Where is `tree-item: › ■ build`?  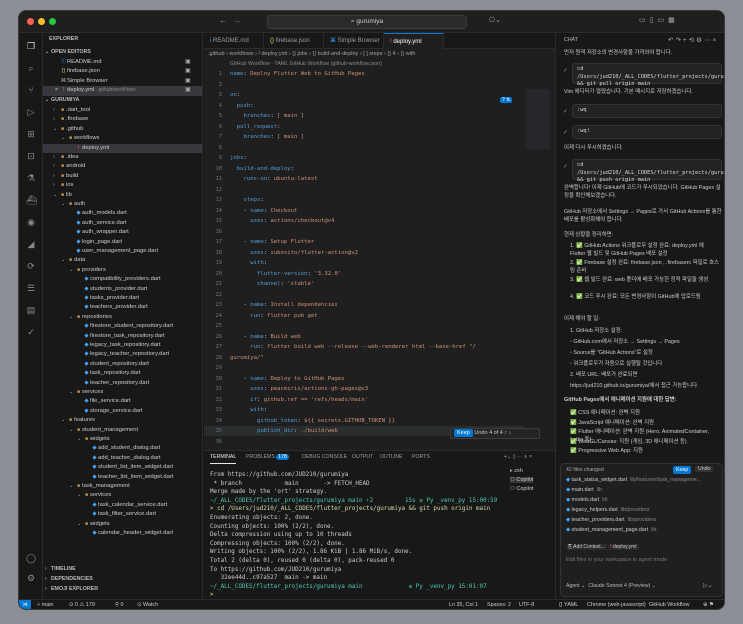 tree-item: › ■ build is located at coordinates (122, 176).